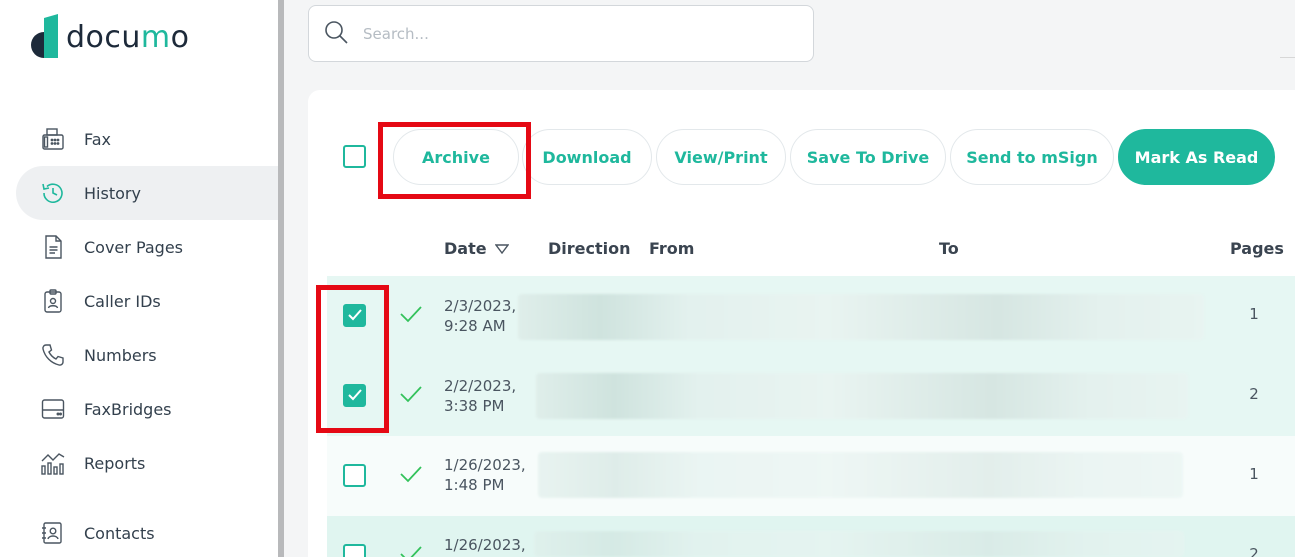  I want to click on save-to-drive-button: Save To Drive, so click(868, 157).